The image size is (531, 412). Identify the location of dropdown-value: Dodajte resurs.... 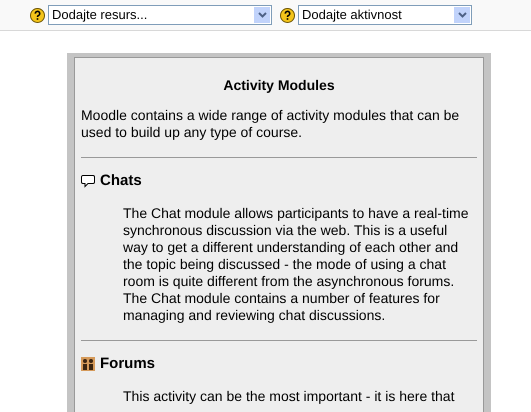
(100, 15).